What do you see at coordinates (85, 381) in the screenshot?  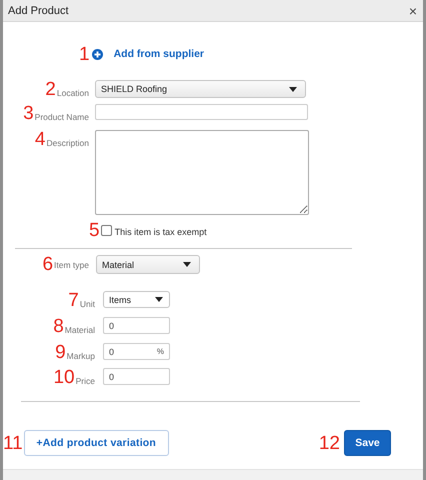 I see `field-label: Price` at bounding box center [85, 381].